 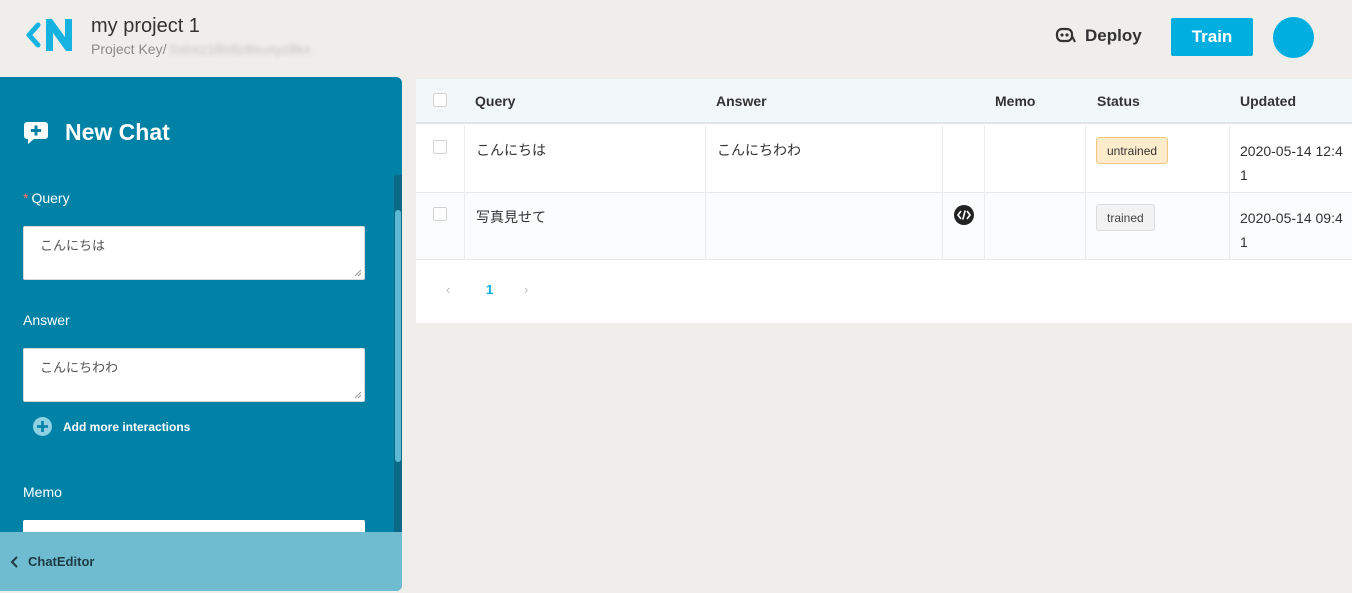 I want to click on query-label-text: Query, so click(x=50, y=198).